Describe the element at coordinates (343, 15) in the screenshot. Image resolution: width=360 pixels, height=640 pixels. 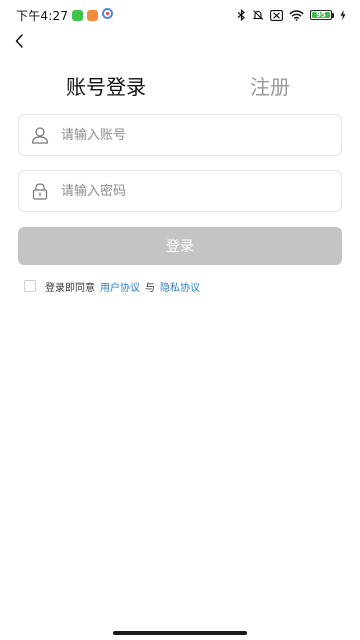
I see `charging-icon` at that location.